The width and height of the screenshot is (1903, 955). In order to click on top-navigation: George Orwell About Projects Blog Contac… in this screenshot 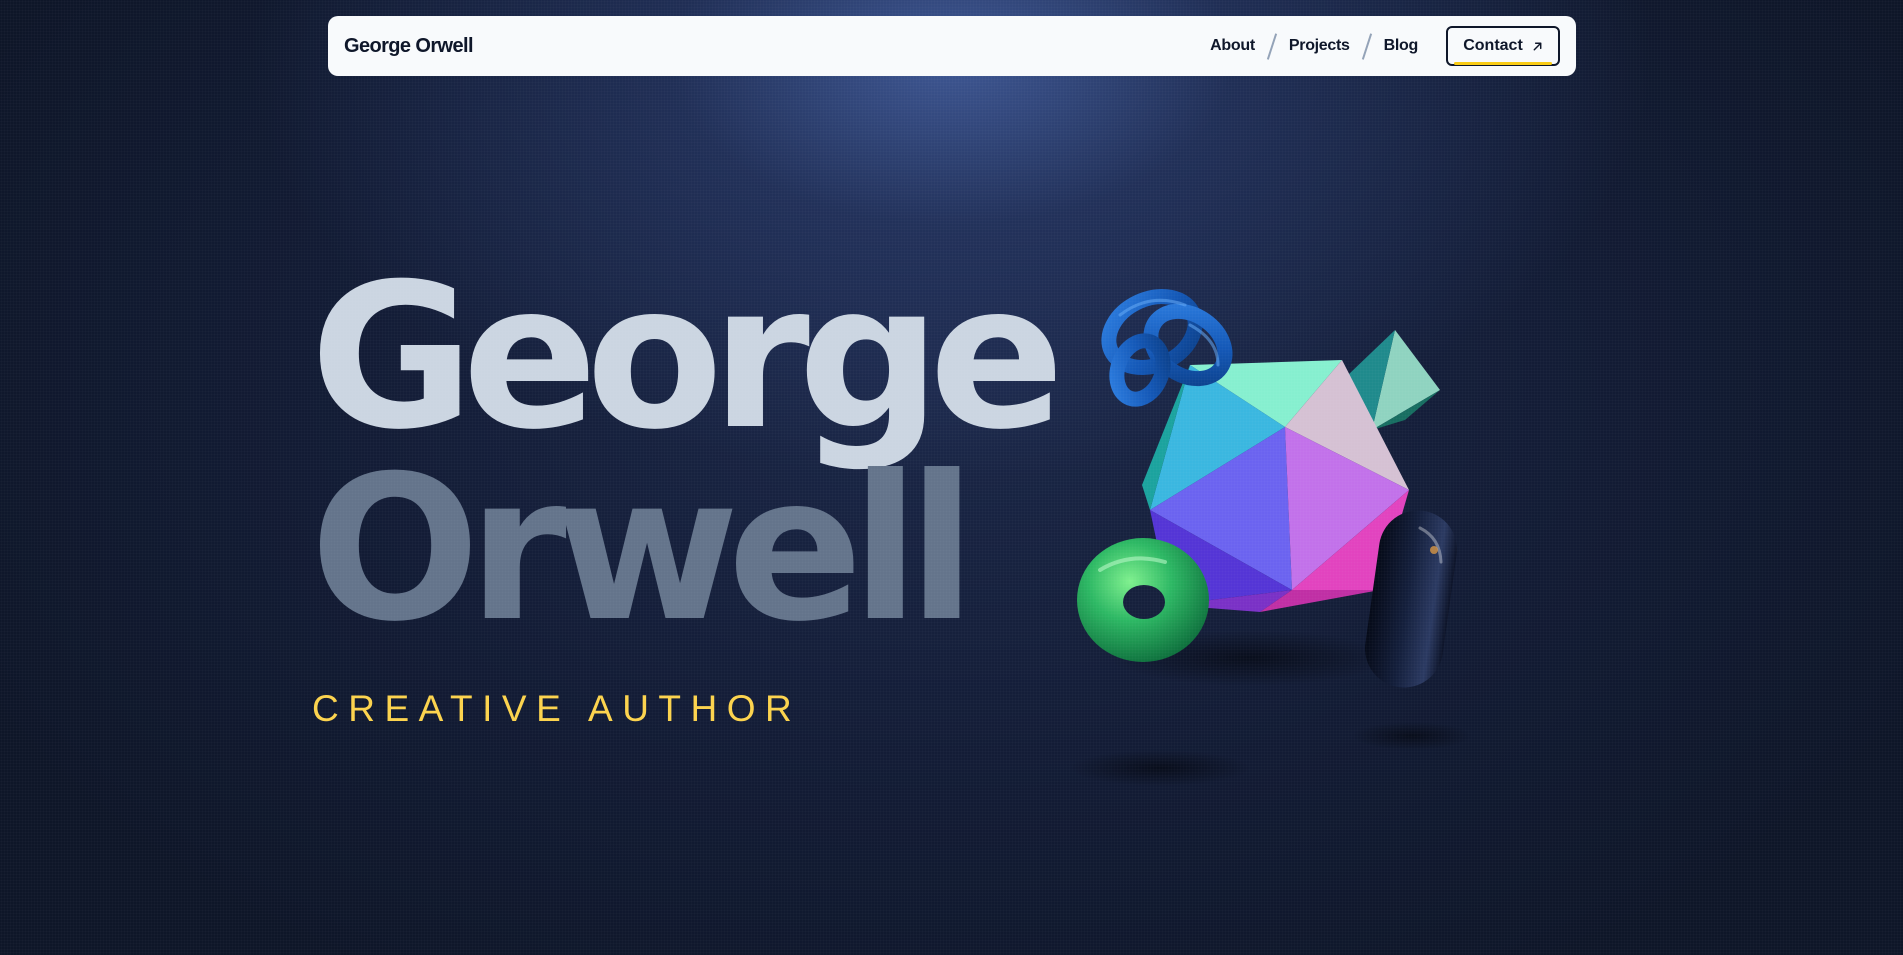, I will do `click(952, 46)`.